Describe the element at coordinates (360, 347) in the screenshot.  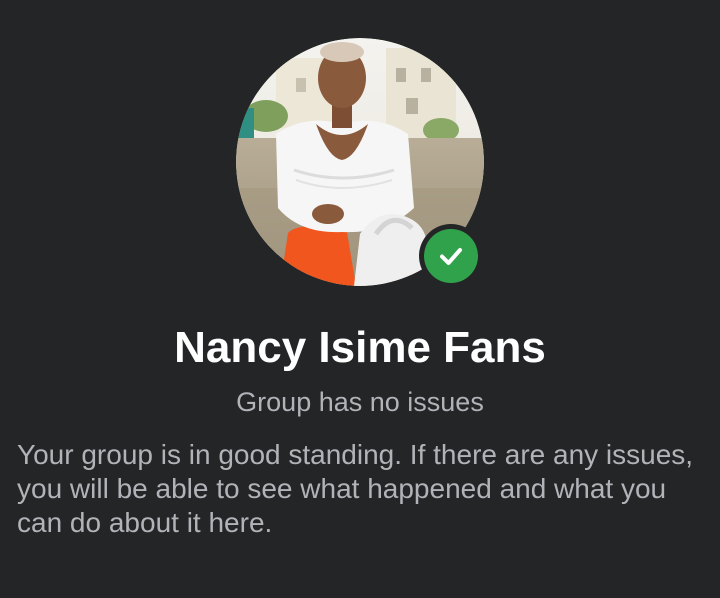
I see `group-name: Nancy Isime Fans` at that location.